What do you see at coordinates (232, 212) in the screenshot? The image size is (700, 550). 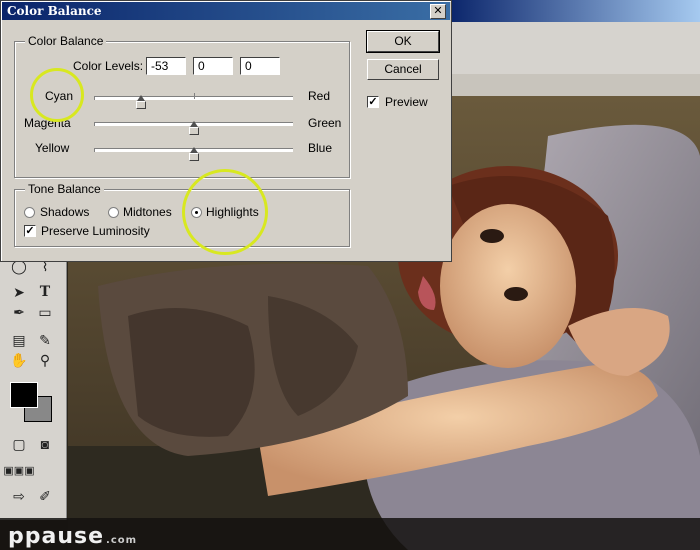 I see `highlights-label: Highlights` at bounding box center [232, 212].